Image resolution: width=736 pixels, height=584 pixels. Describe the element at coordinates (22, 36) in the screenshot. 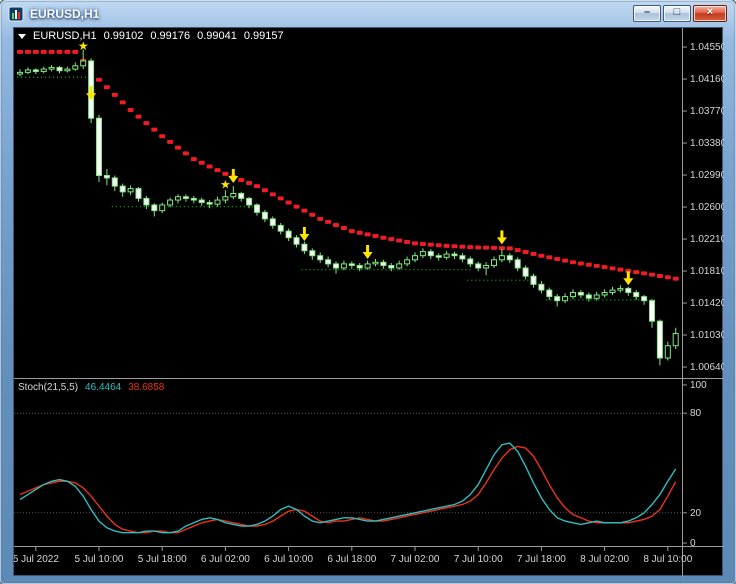

I see `symbol-marker-icon` at that location.